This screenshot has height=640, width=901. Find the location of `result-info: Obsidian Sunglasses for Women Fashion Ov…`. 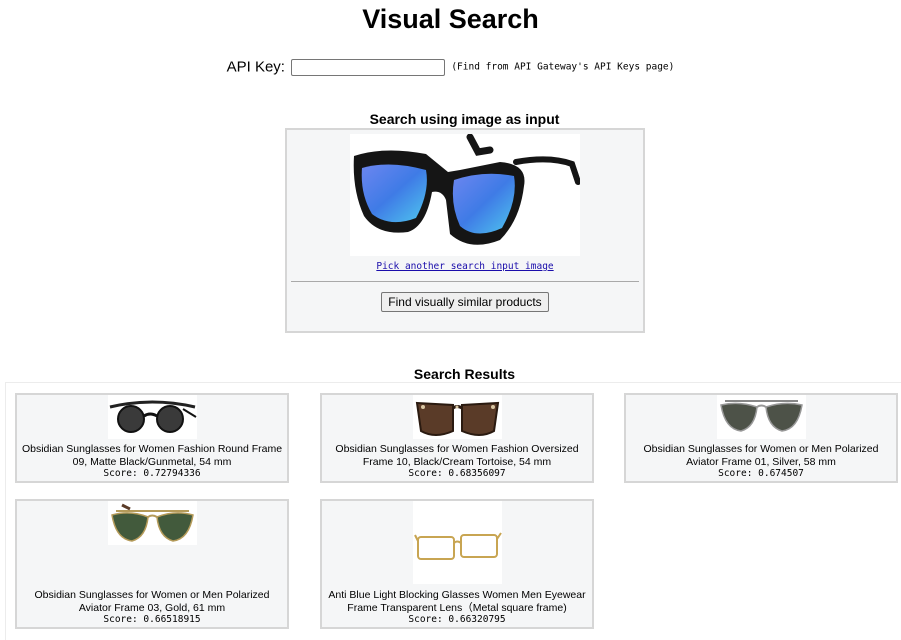

result-info: Obsidian Sunglasses for Women Fashion Ov… is located at coordinates (457, 461).